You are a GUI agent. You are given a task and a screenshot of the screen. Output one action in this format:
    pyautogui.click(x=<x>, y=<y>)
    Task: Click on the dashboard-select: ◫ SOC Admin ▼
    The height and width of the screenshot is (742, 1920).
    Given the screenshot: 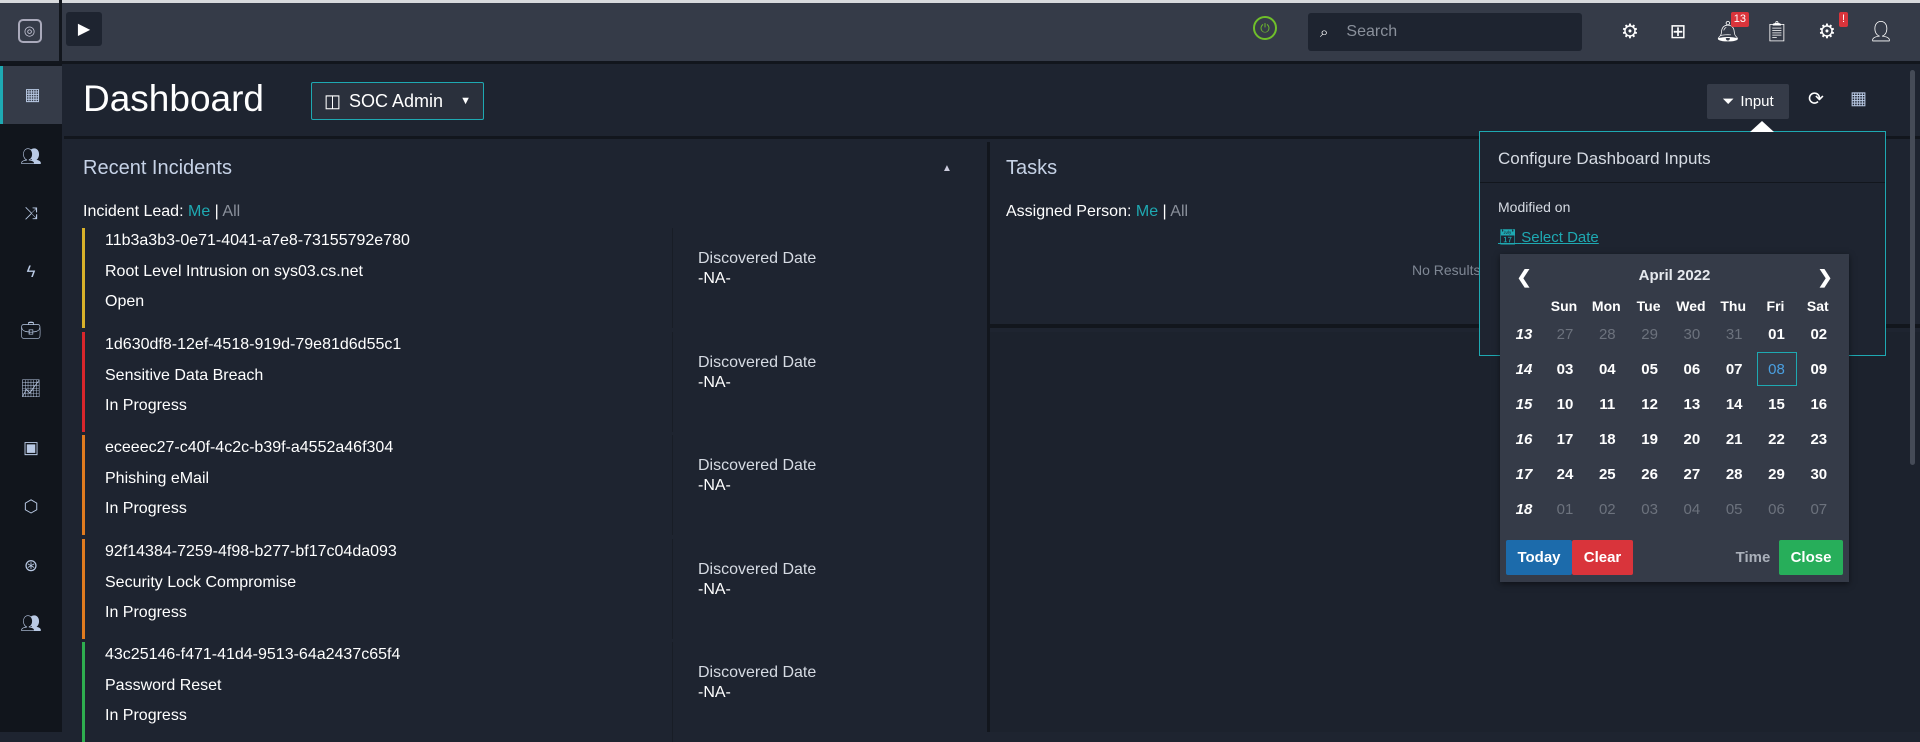 What is the action you would take?
    pyautogui.click(x=397, y=101)
    